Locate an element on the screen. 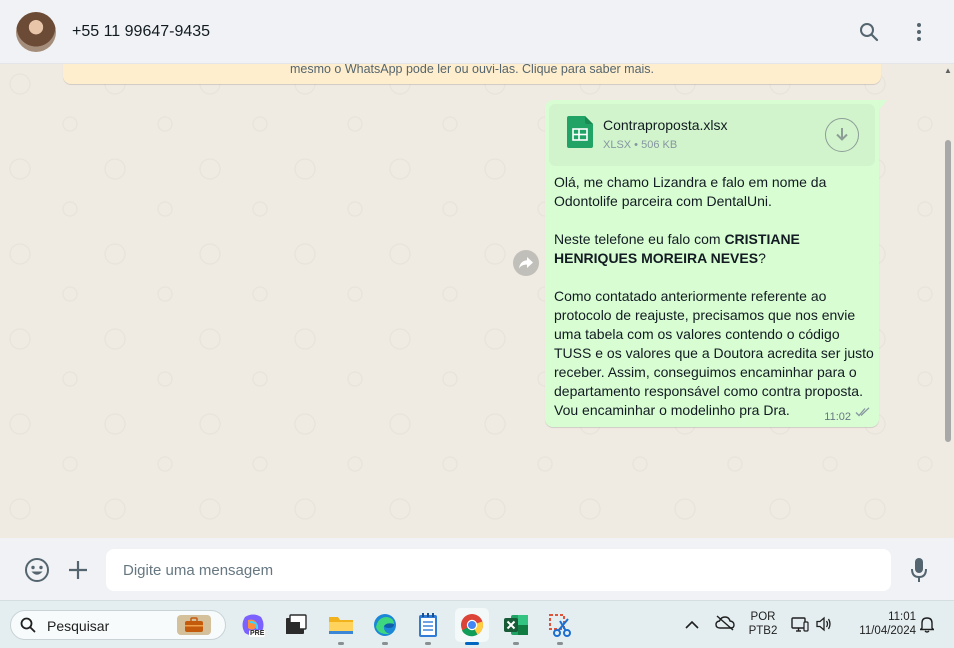  scroll-up-arrow-icon: ▲ is located at coordinates (948, 70).